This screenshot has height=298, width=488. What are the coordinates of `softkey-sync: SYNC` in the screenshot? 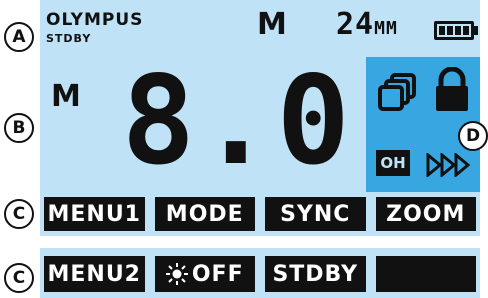 It's located at (315, 214).